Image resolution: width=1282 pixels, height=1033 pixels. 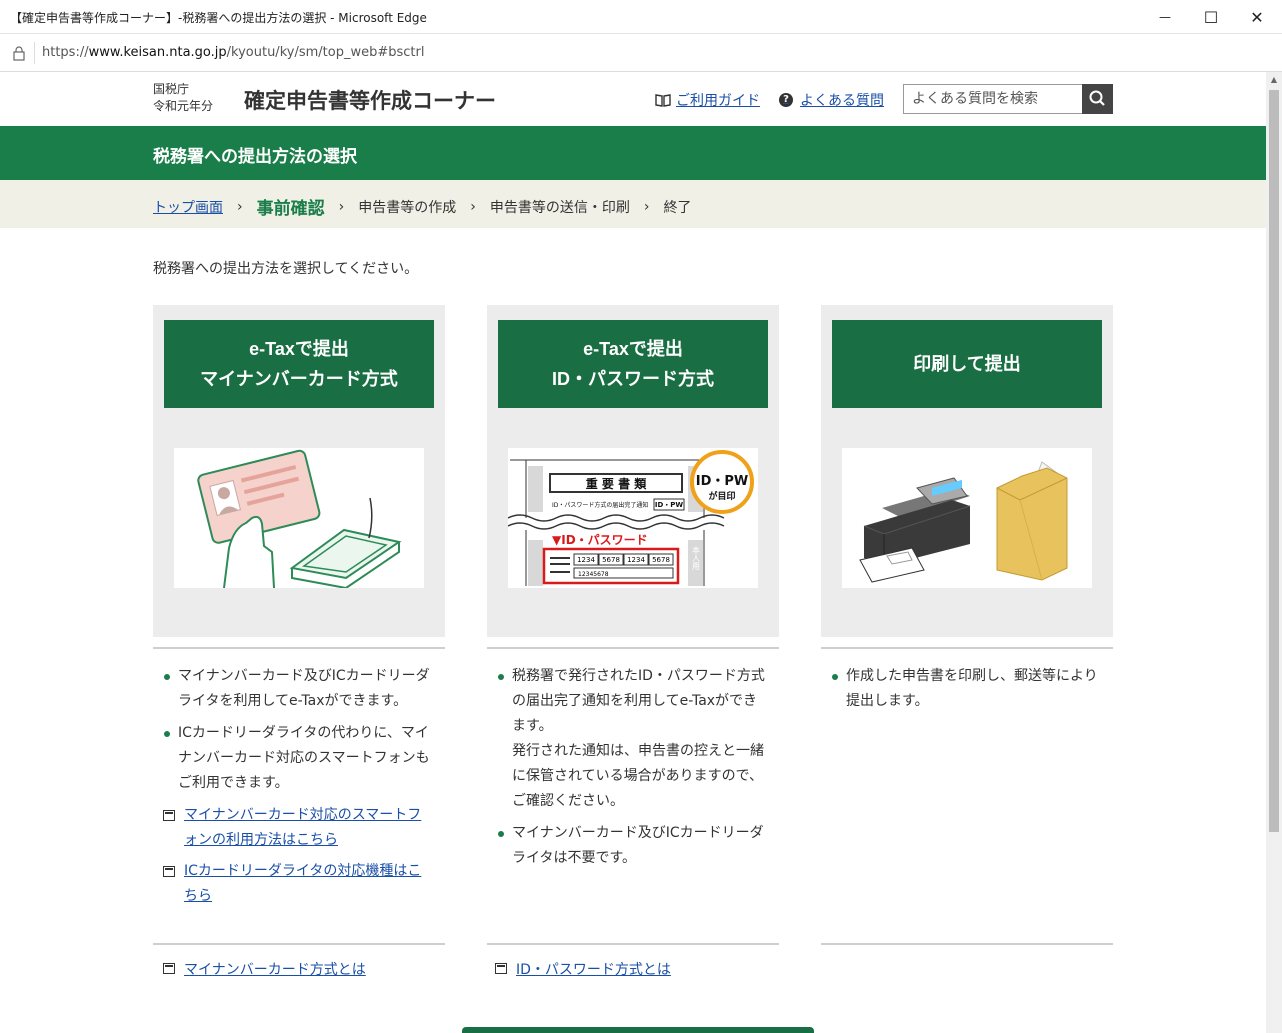 I want to click on search-button, so click(x=1097, y=99).